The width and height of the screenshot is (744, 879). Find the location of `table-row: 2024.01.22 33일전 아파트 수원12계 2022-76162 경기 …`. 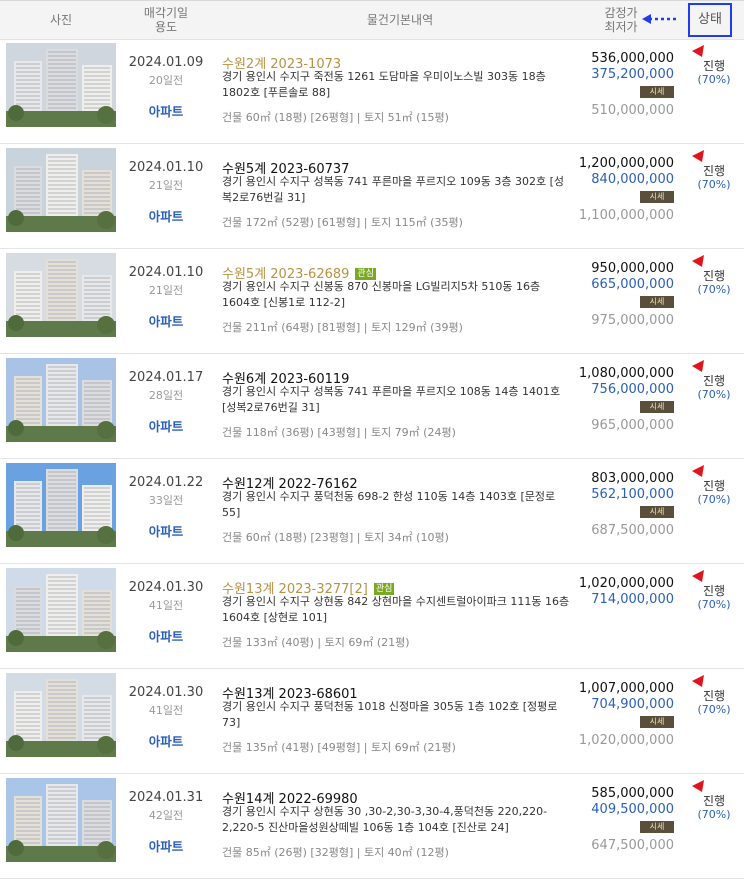

table-row: 2024.01.22 33일전 아파트 수원12계 2022-76162 경기 … is located at coordinates (372, 511).